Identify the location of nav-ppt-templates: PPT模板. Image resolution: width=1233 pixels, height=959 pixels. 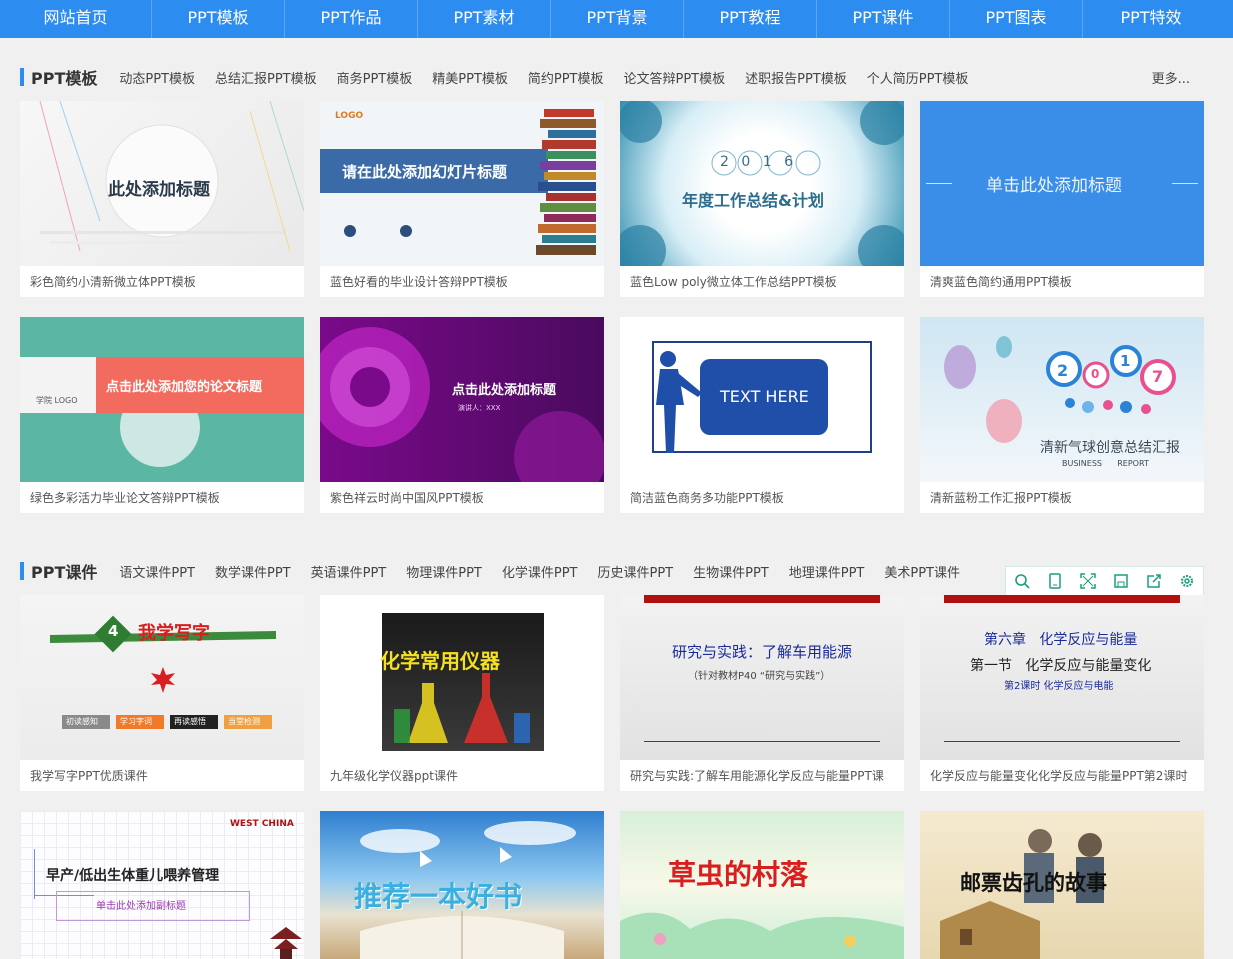
(218, 19).